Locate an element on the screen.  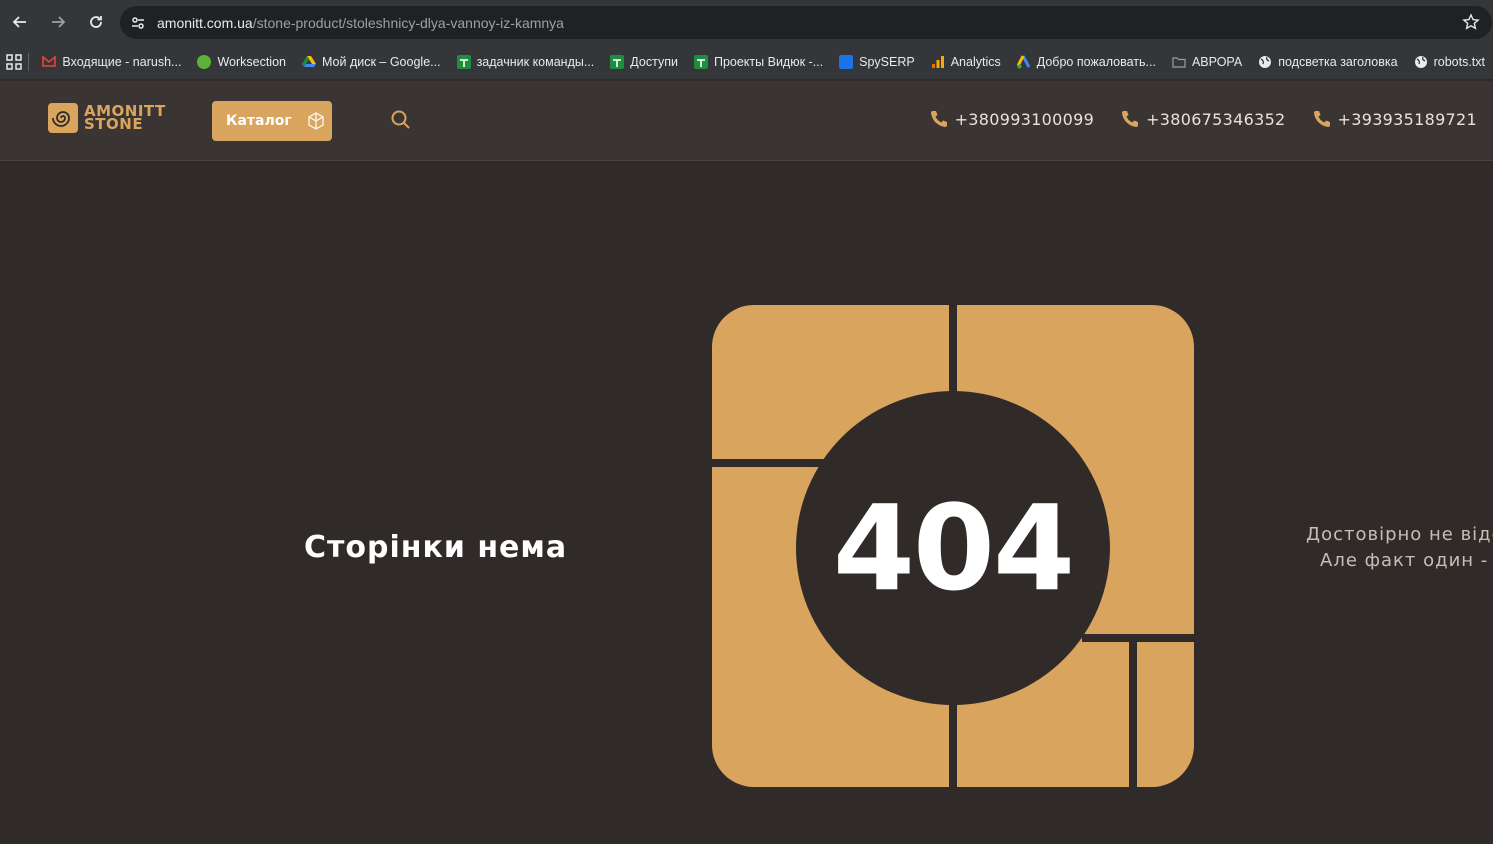
folder-icon is located at coordinates (1179, 62).